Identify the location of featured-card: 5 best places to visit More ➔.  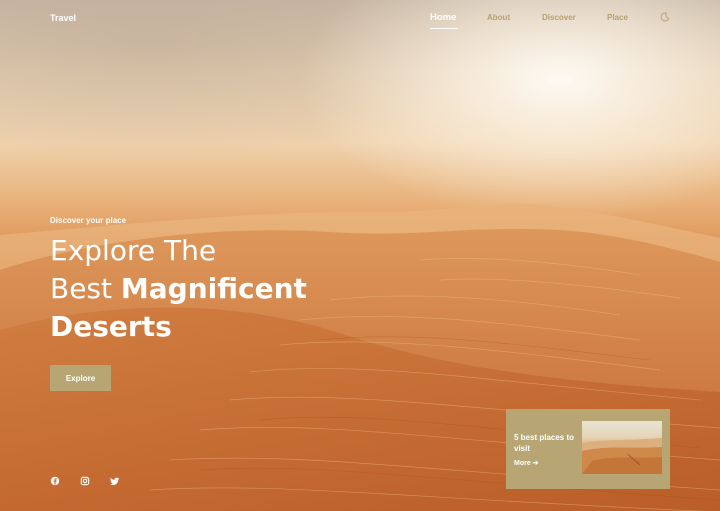
(588, 449).